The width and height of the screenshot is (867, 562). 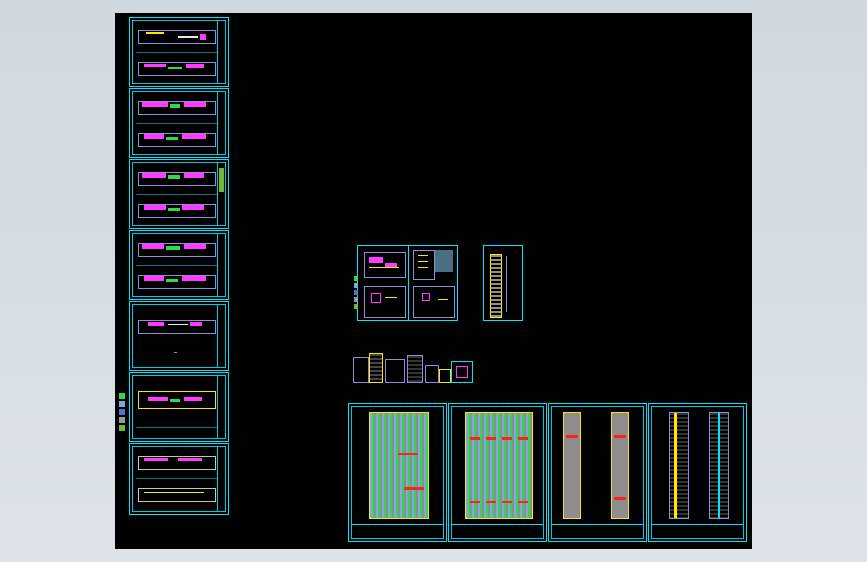 I want to click on stair-notes, so click(x=512, y=284).